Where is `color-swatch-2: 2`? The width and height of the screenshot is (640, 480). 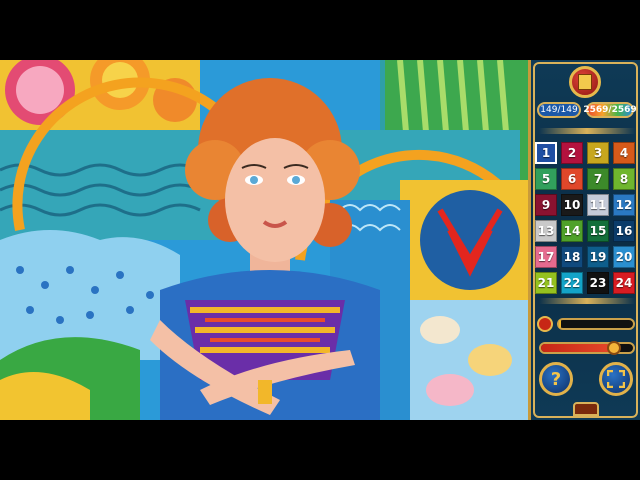
color-swatch-2: 2 is located at coordinates (572, 153).